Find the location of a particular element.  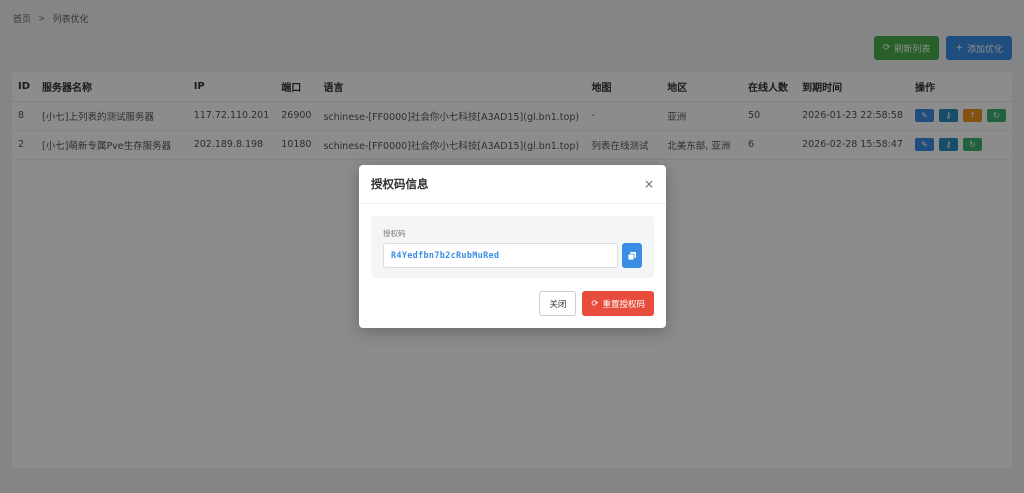

license-code-field: R4Yedfbn7b2cRubMuRed is located at coordinates (500, 255).